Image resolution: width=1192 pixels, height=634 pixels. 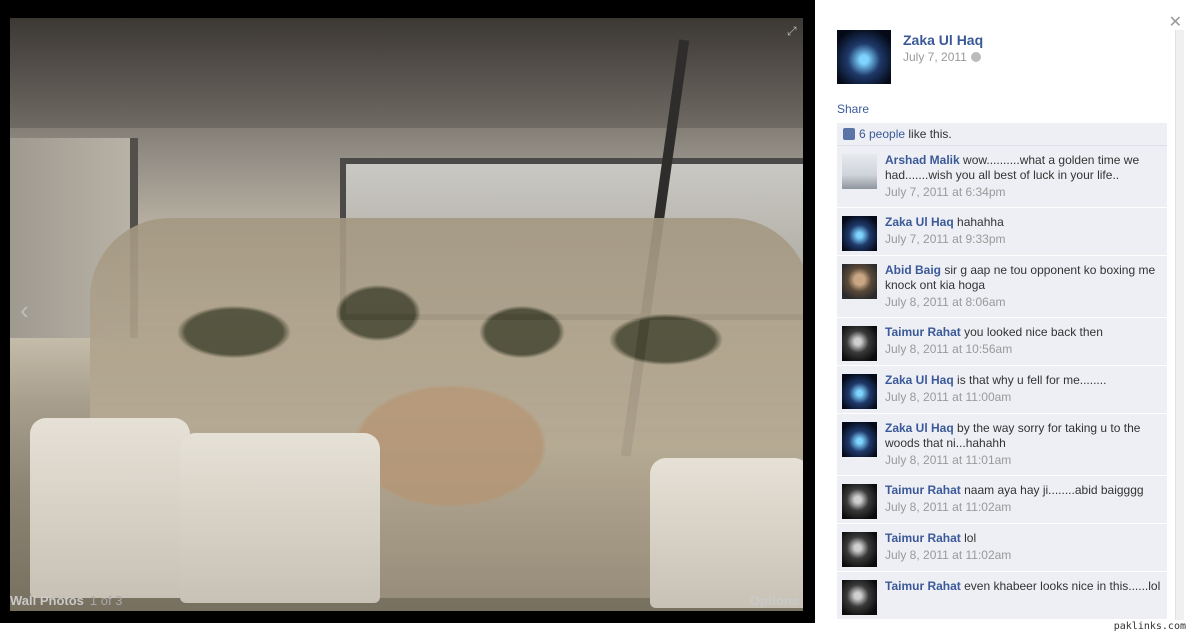 What do you see at coordinates (928, 134) in the screenshot?
I see `likes-suffix: like this.` at bounding box center [928, 134].